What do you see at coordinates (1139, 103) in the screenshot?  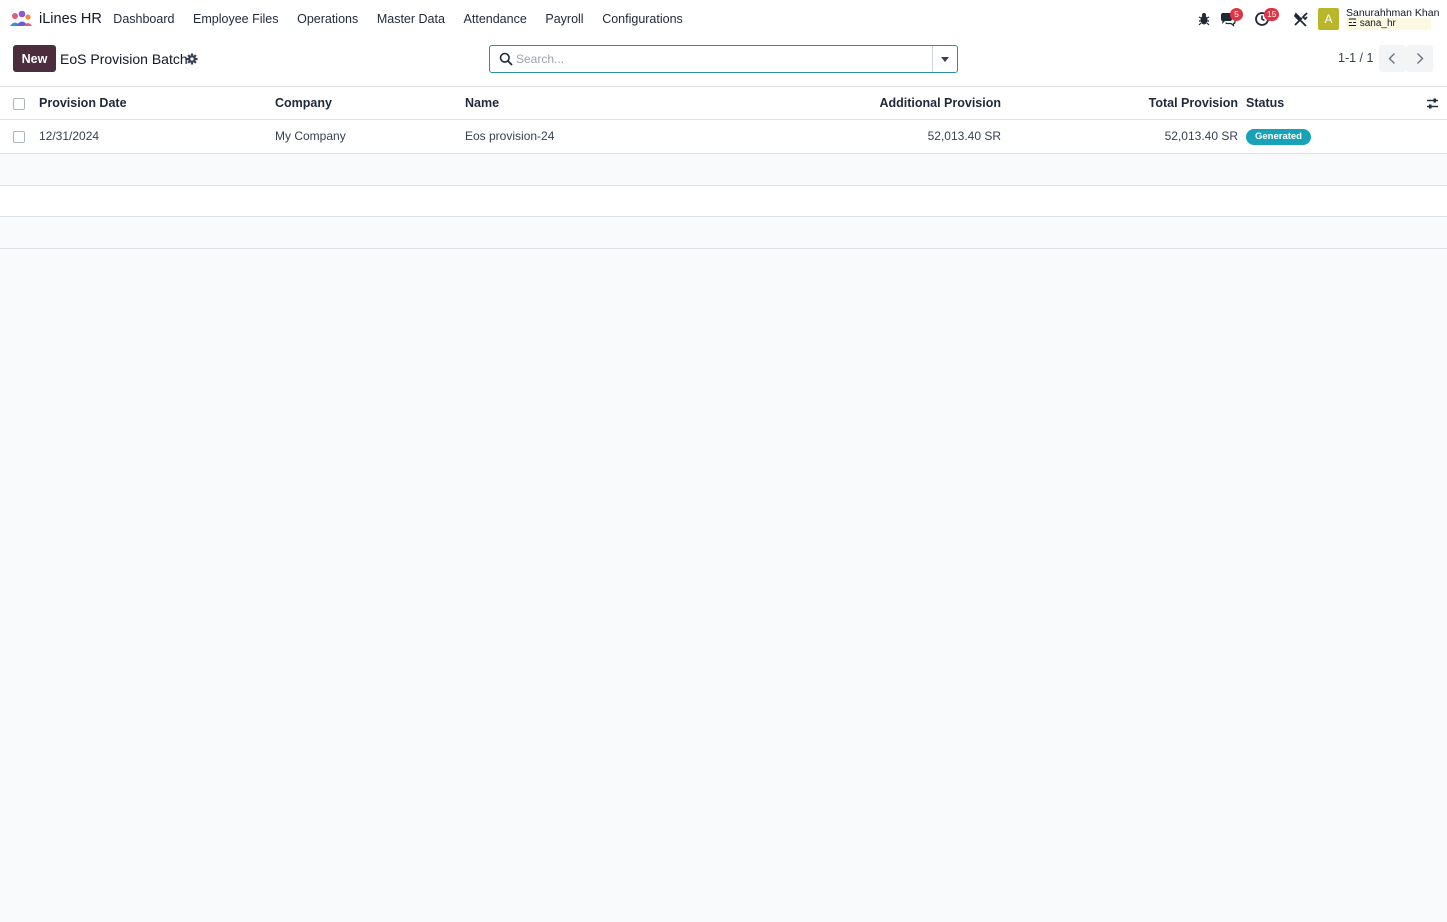 I see `column-header-total-provision: Total Provision` at bounding box center [1139, 103].